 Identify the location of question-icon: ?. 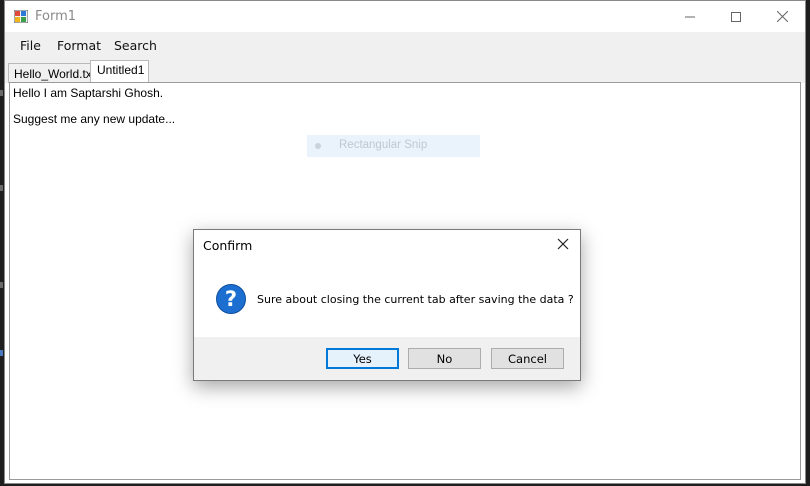
(231, 299).